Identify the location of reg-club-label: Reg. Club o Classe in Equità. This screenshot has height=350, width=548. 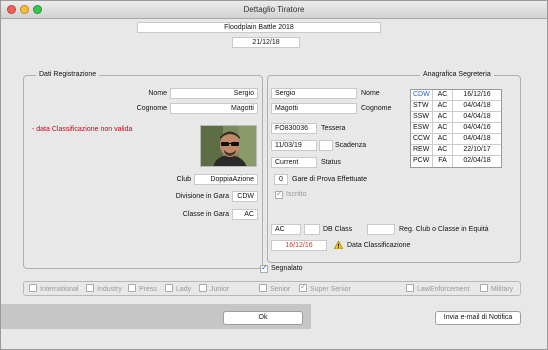
(444, 229).